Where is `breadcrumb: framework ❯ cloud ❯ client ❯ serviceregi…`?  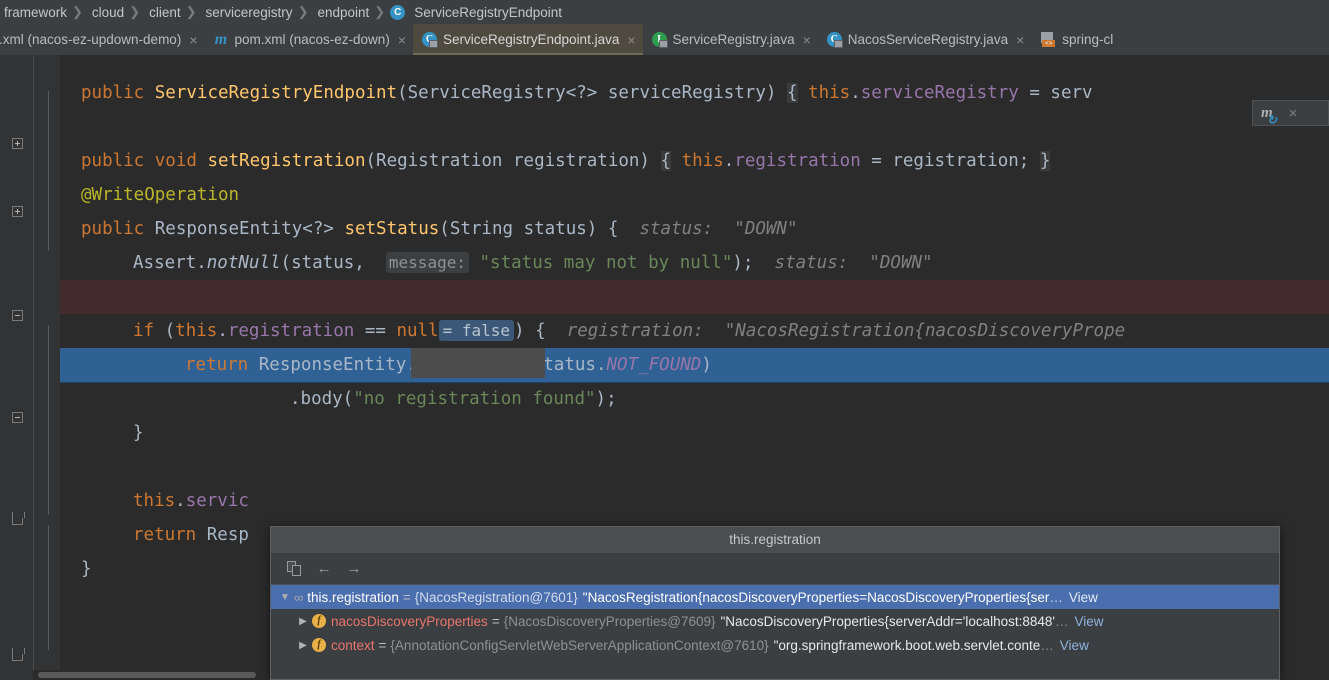 breadcrumb: framework ❯ cloud ❯ client ❯ serviceregi… is located at coordinates (664, 12).